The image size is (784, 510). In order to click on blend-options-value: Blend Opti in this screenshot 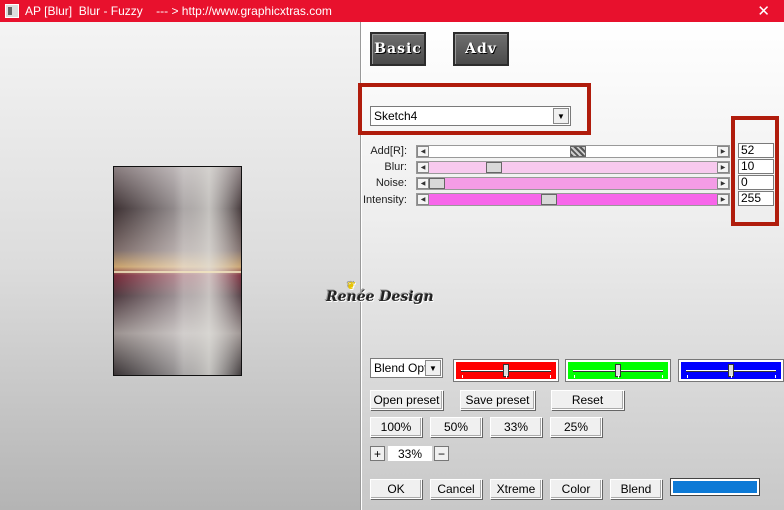, I will do `click(402, 368)`.